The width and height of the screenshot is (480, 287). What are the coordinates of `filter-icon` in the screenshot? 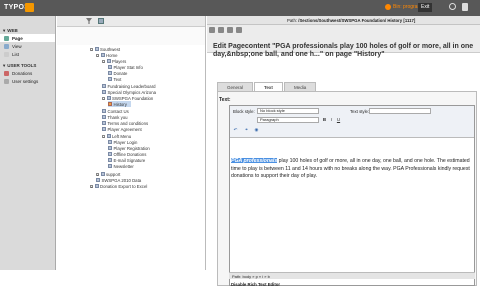 It's located at (89, 21).